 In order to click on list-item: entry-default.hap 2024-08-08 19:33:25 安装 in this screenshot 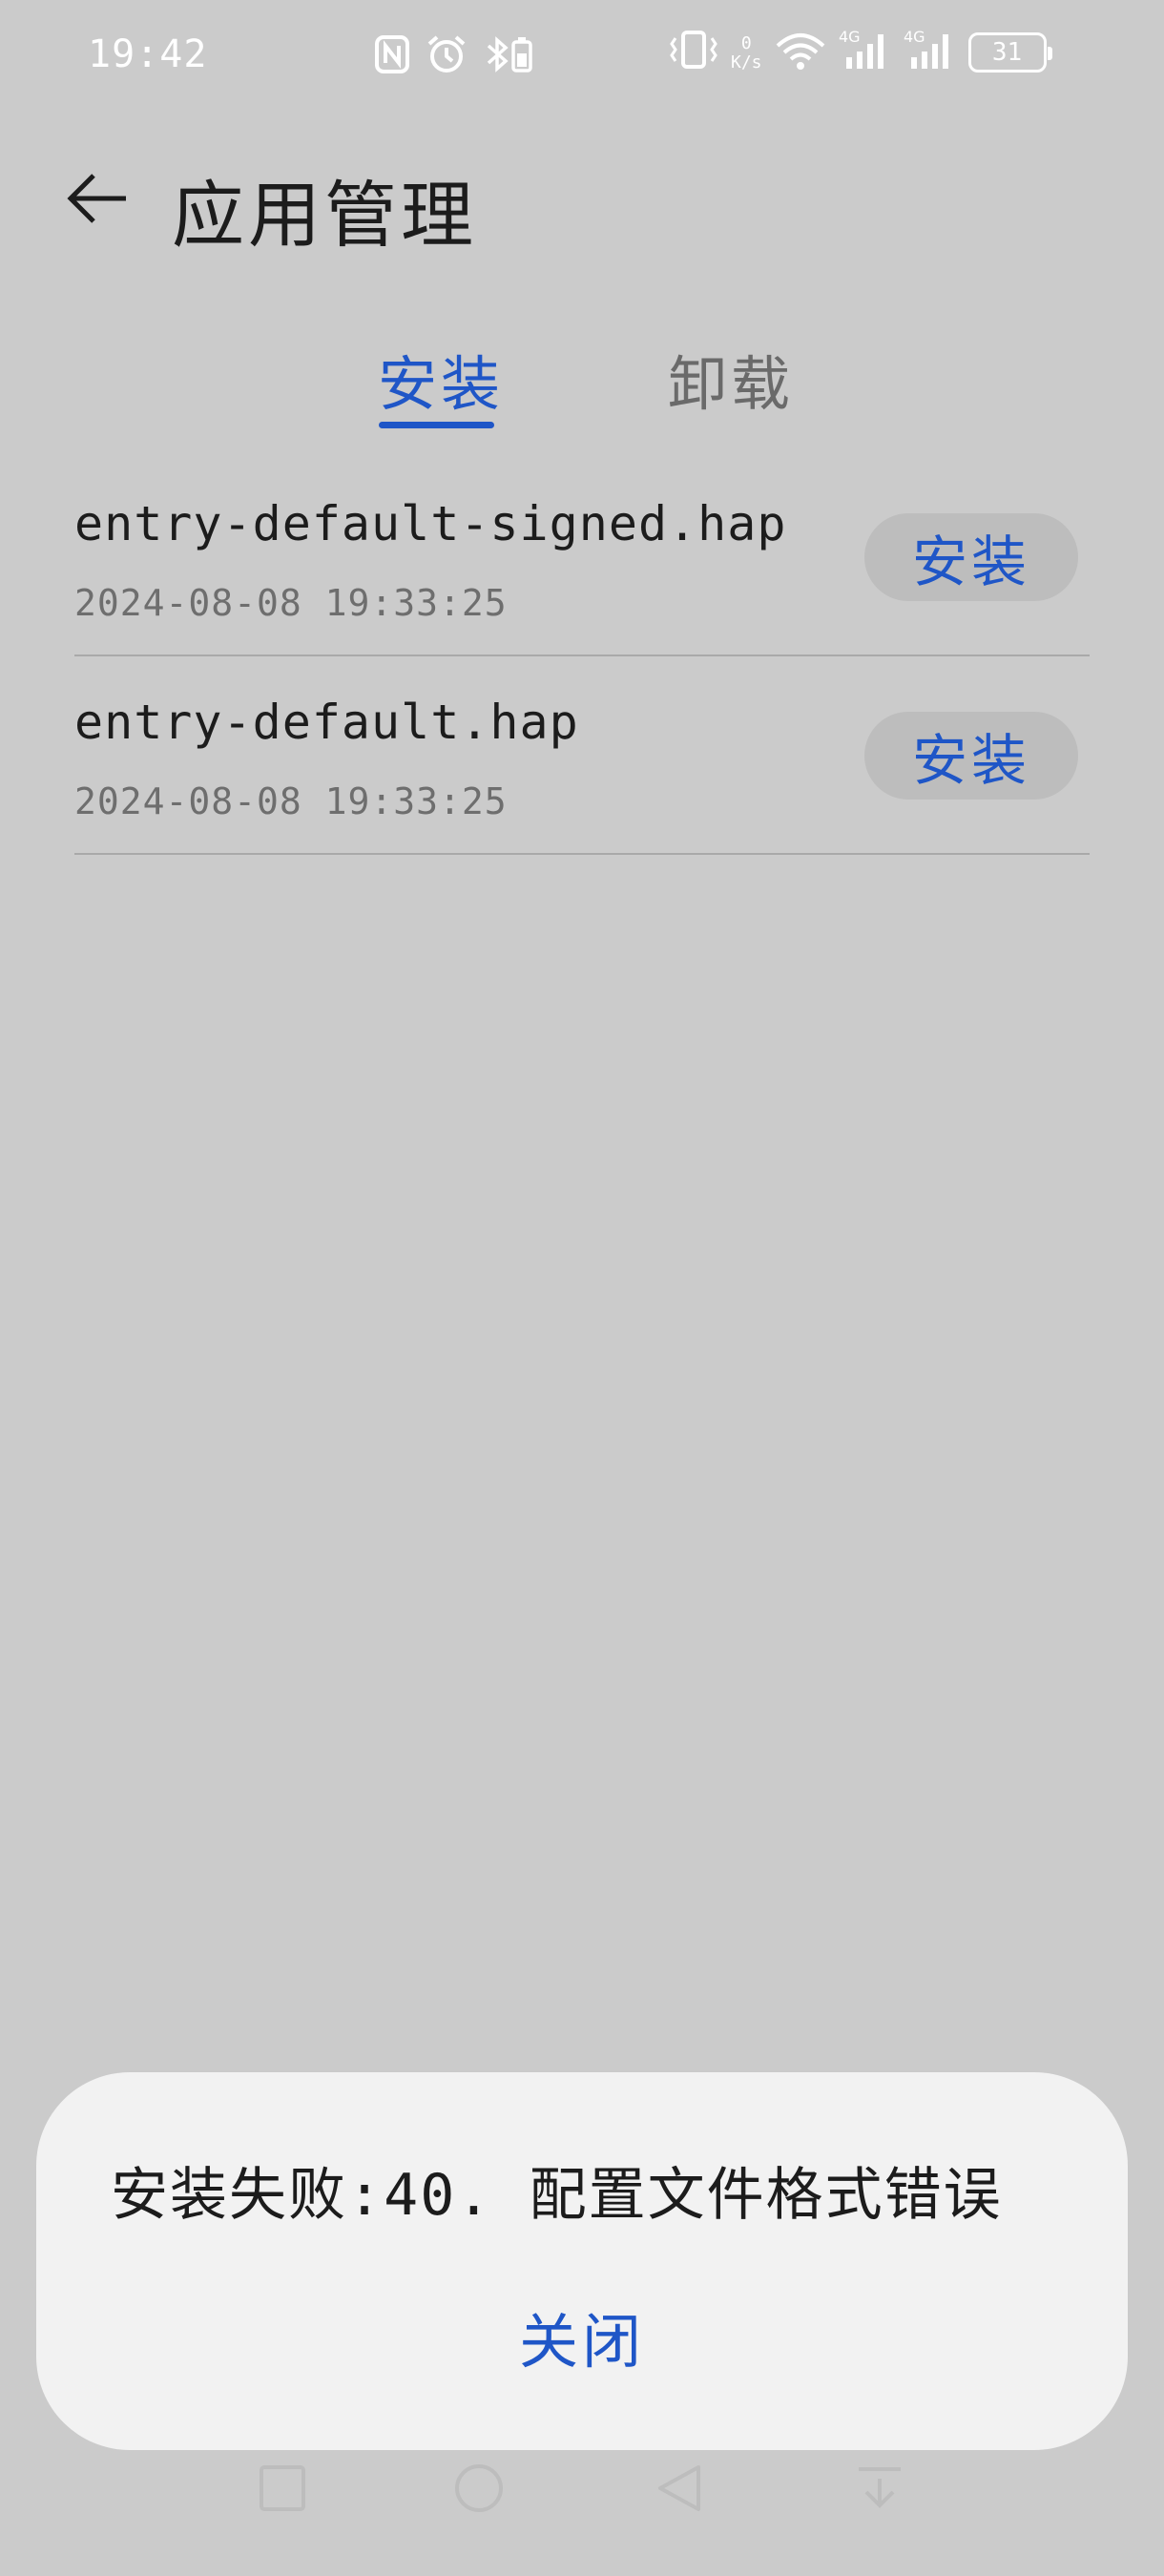, I will do `click(582, 755)`.